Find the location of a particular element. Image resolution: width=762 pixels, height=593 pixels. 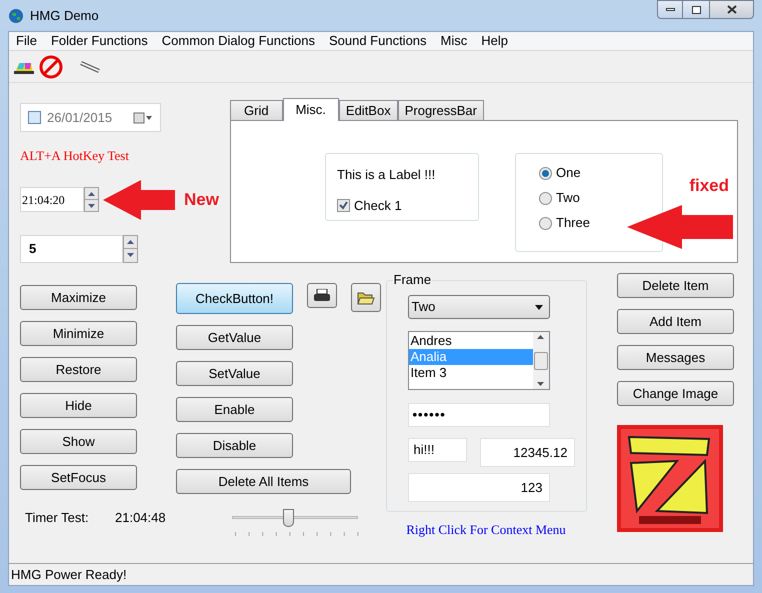

calendar-icon is located at coordinates (143, 118).